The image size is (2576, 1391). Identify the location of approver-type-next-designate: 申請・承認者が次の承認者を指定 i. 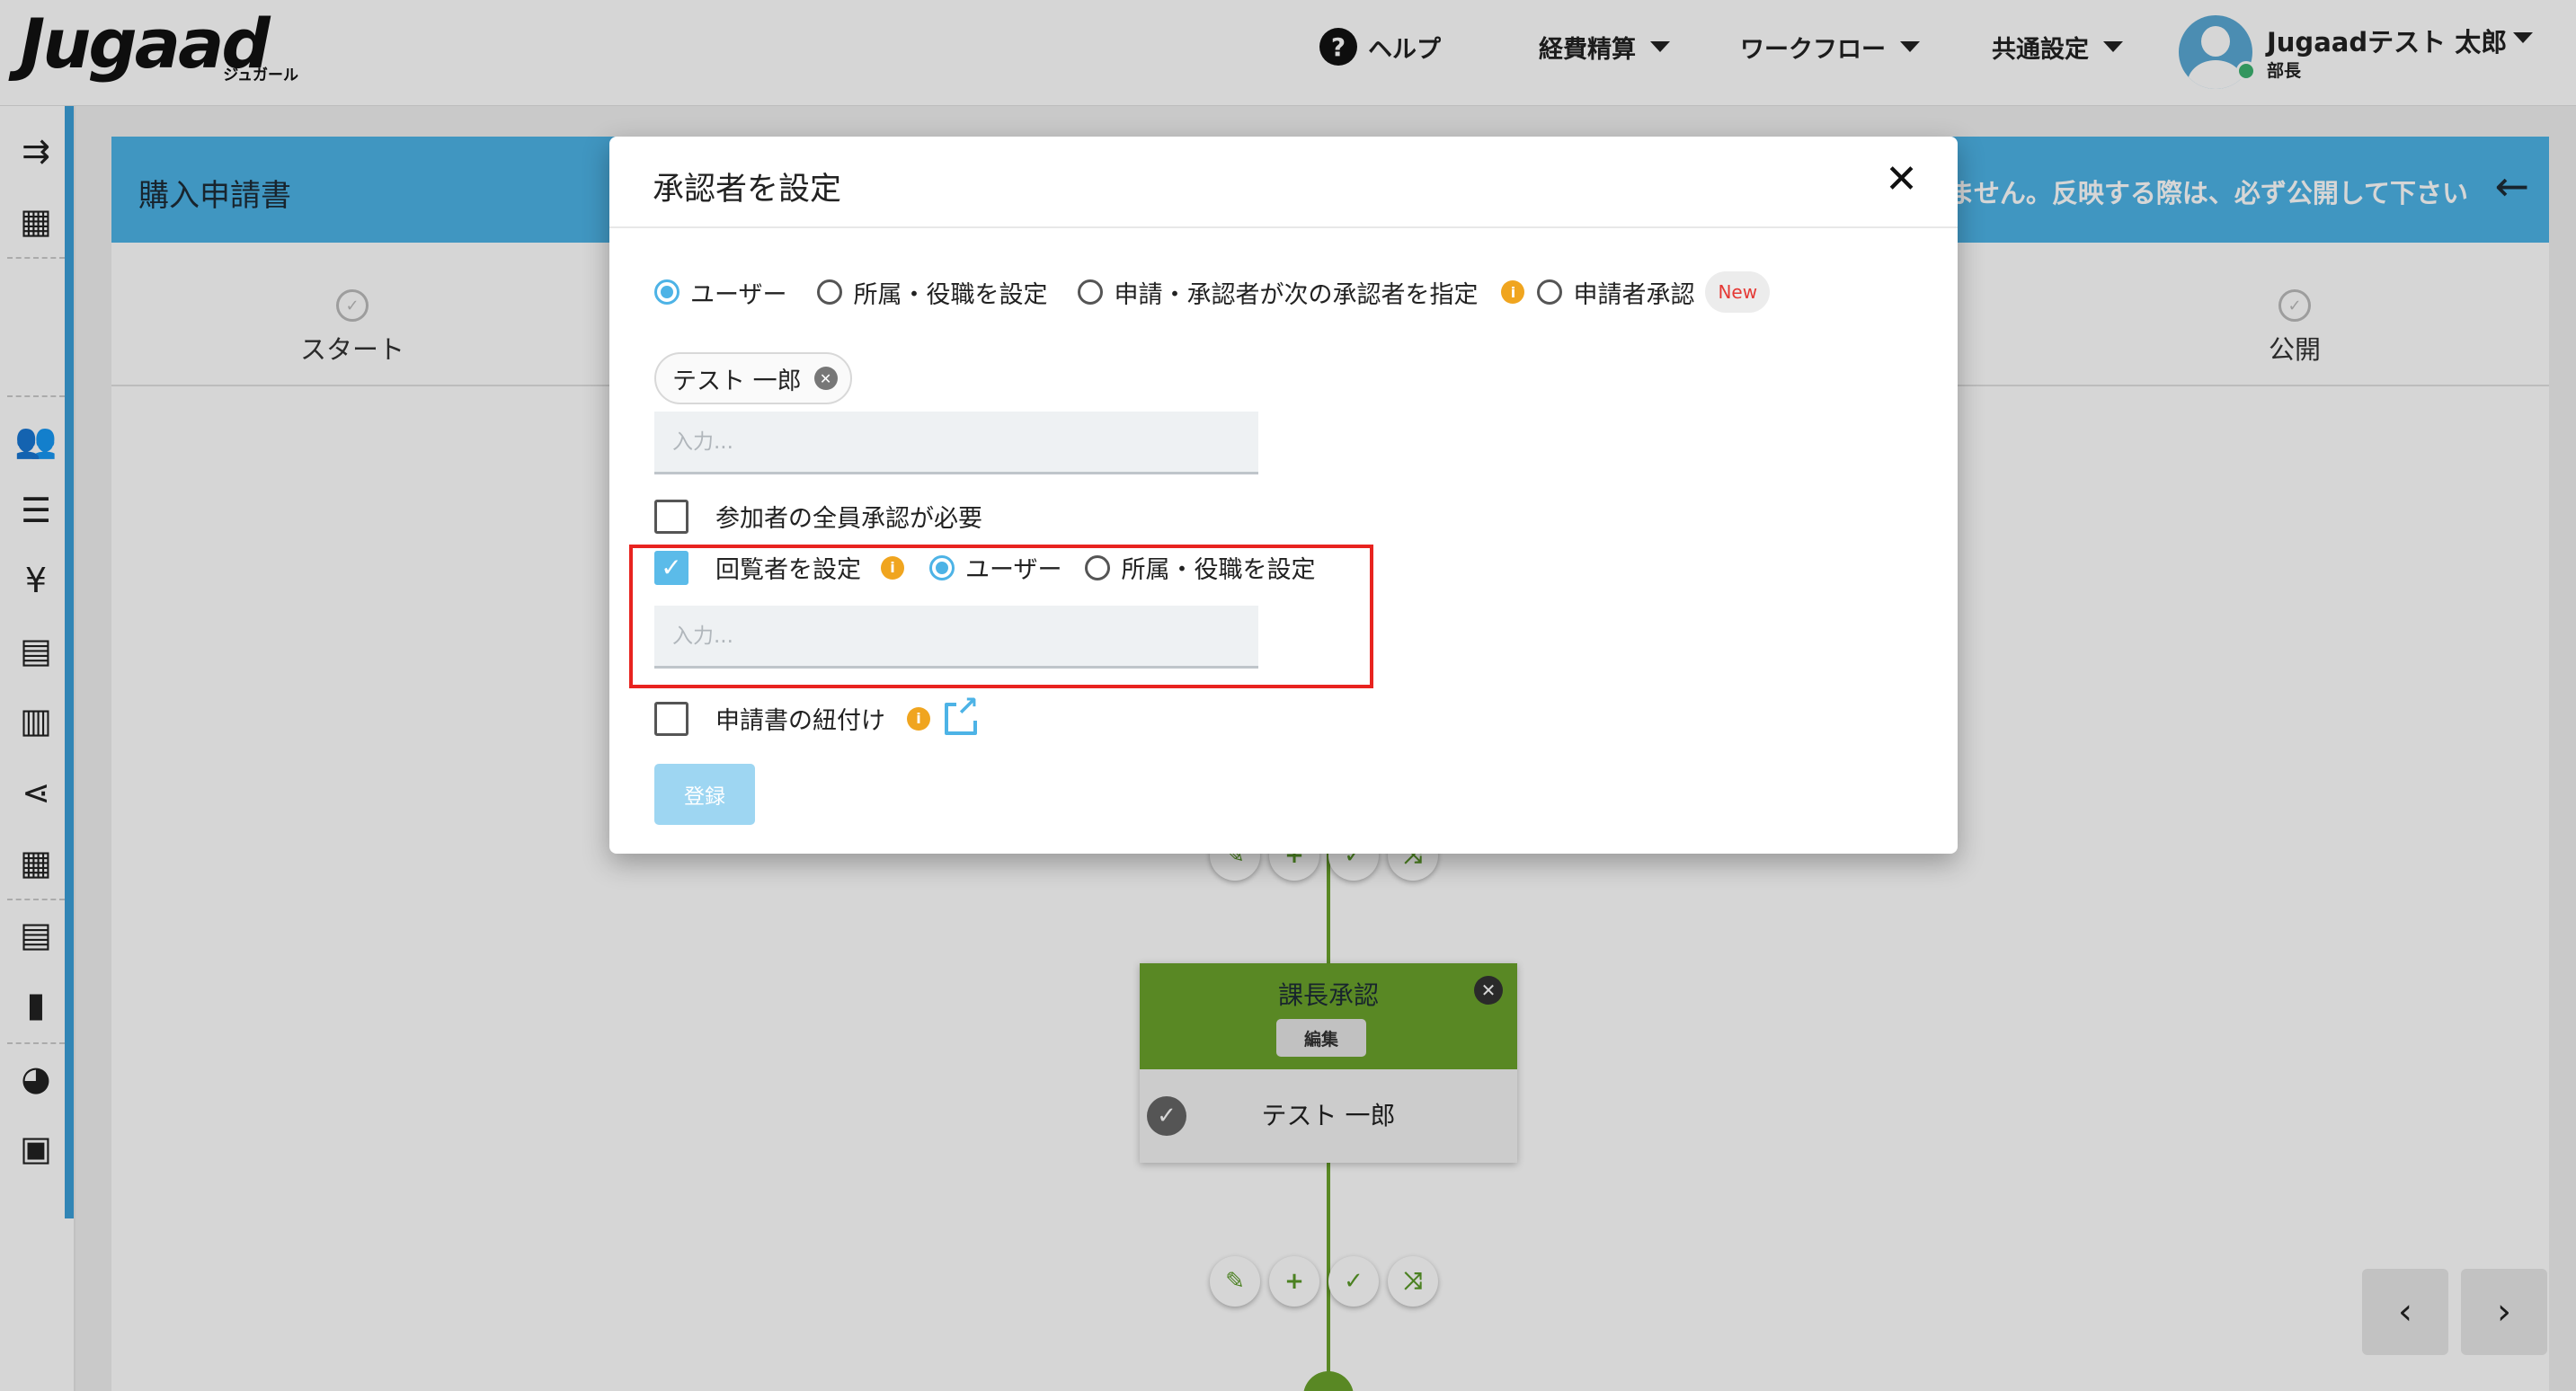
(1301, 292).